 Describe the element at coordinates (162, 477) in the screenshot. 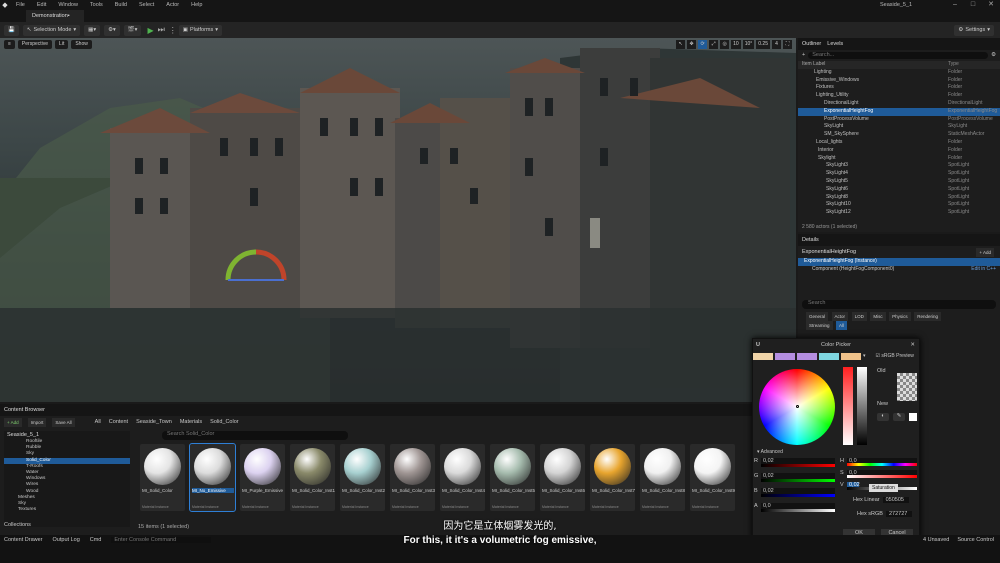

I see `asset-tile: MI_Solid_Color Material Instance` at that location.